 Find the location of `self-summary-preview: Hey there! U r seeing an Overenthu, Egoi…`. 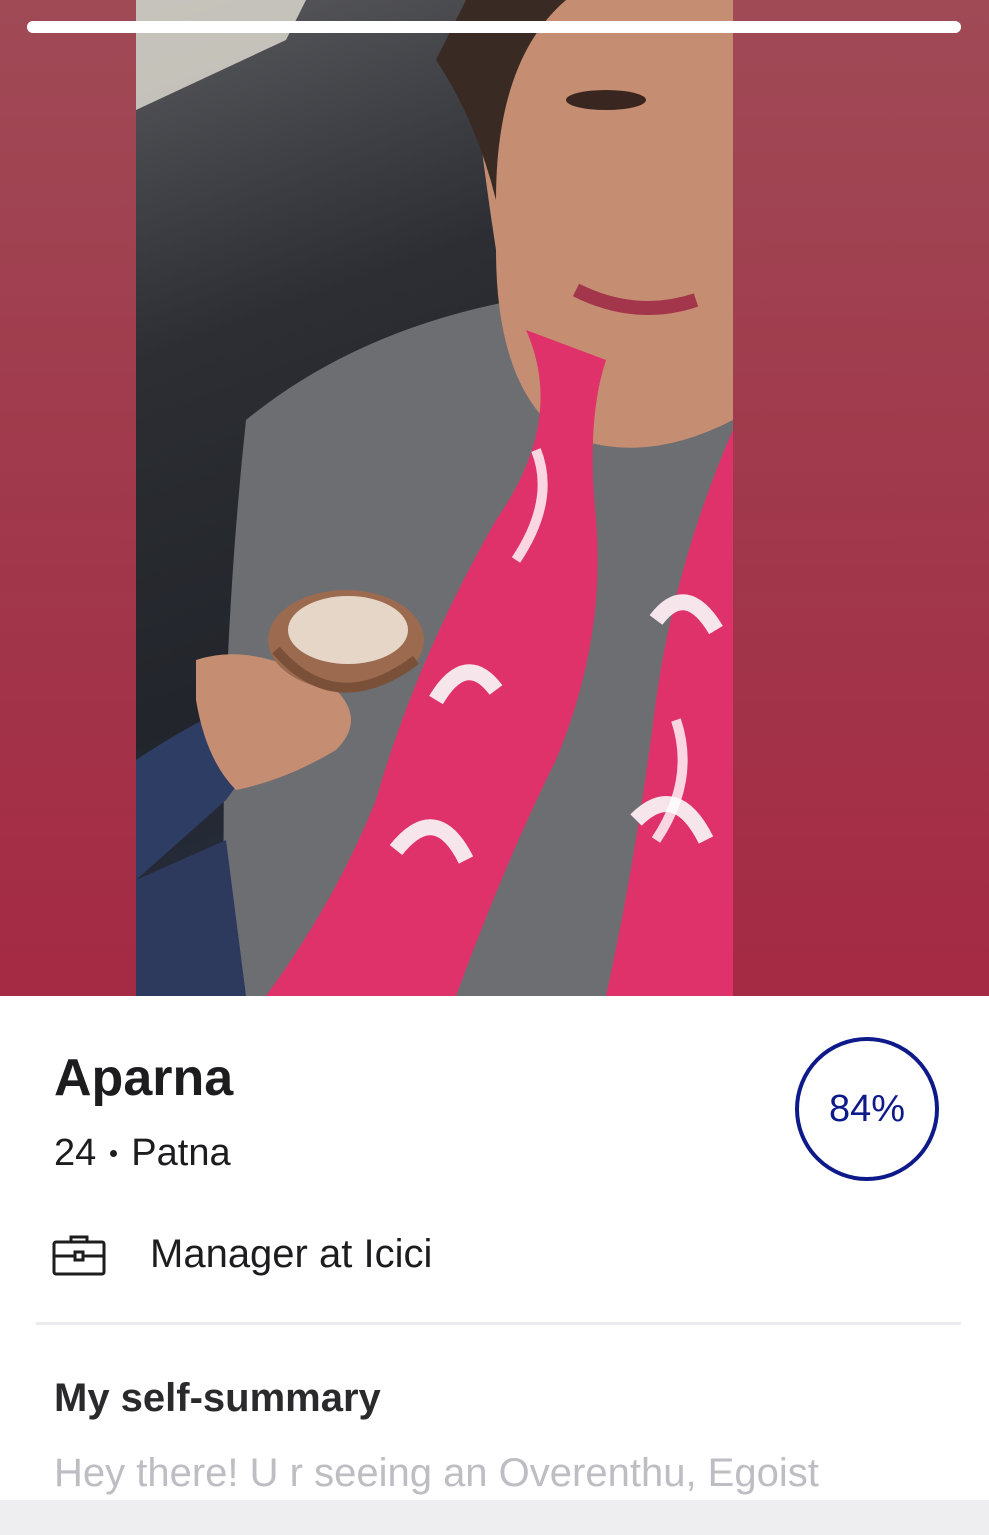

self-summary-preview: Hey there! U r seeing an Overenthu, Egoi… is located at coordinates (436, 1473).